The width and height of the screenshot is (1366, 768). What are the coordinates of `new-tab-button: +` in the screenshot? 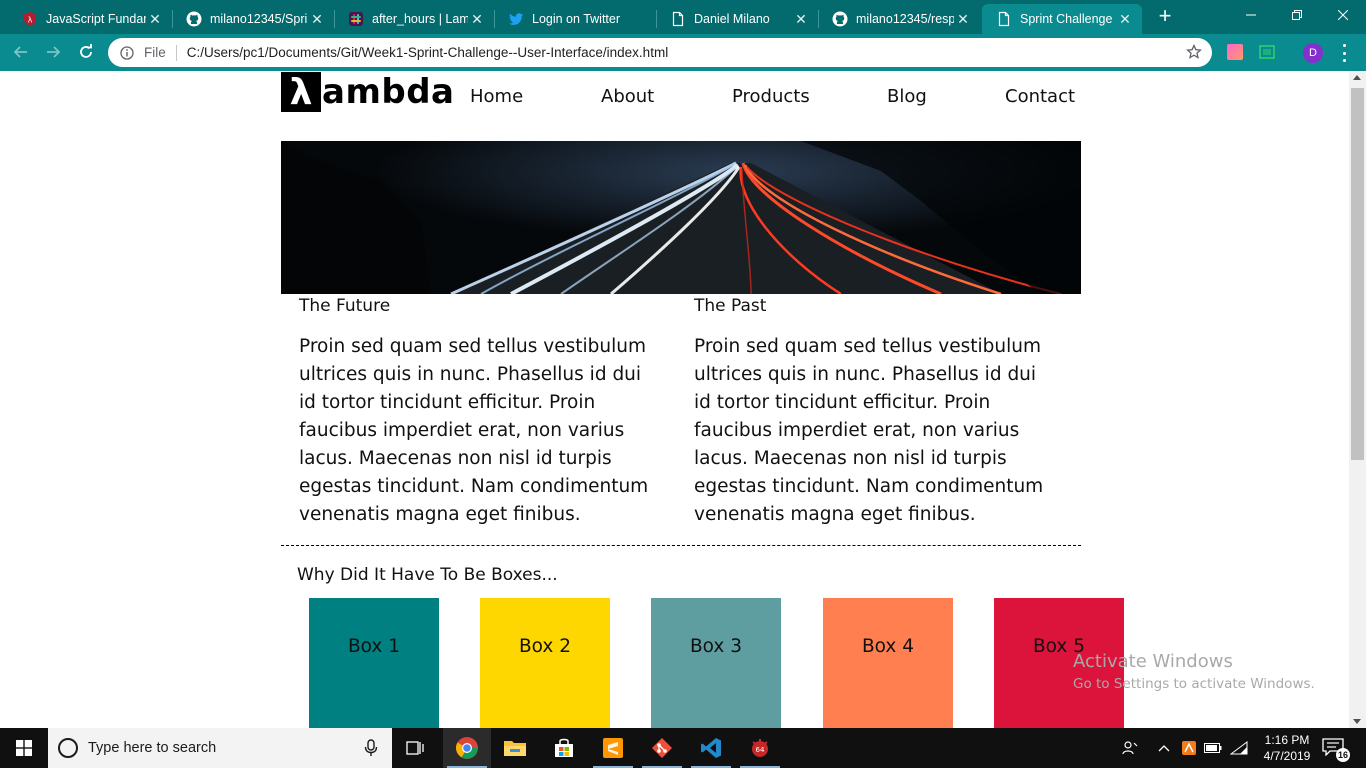 It's located at (1165, 16).